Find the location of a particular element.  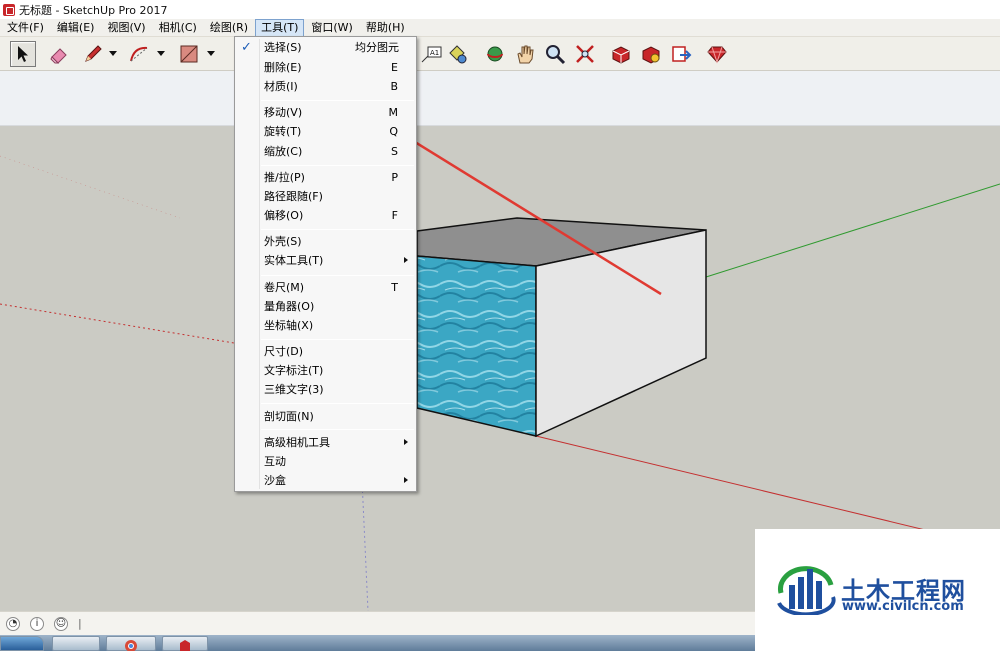

checkmark-icon: ✓ is located at coordinates (246, 47).